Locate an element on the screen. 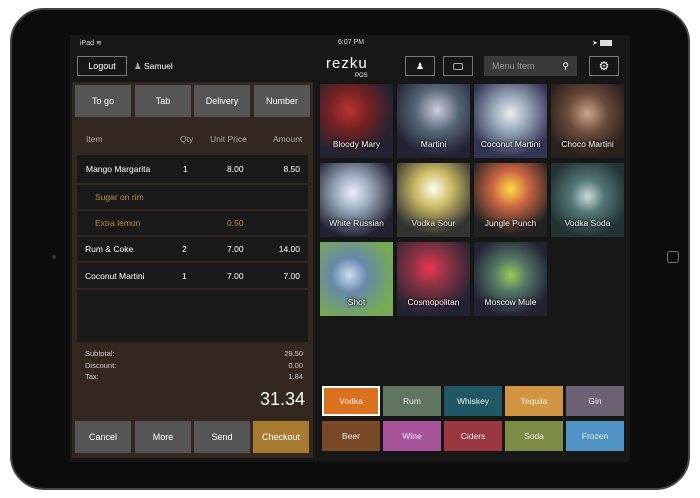 Image resolution: width=700 pixels, height=498 pixels. drink-tile-shot: Shot is located at coordinates (356, 279).